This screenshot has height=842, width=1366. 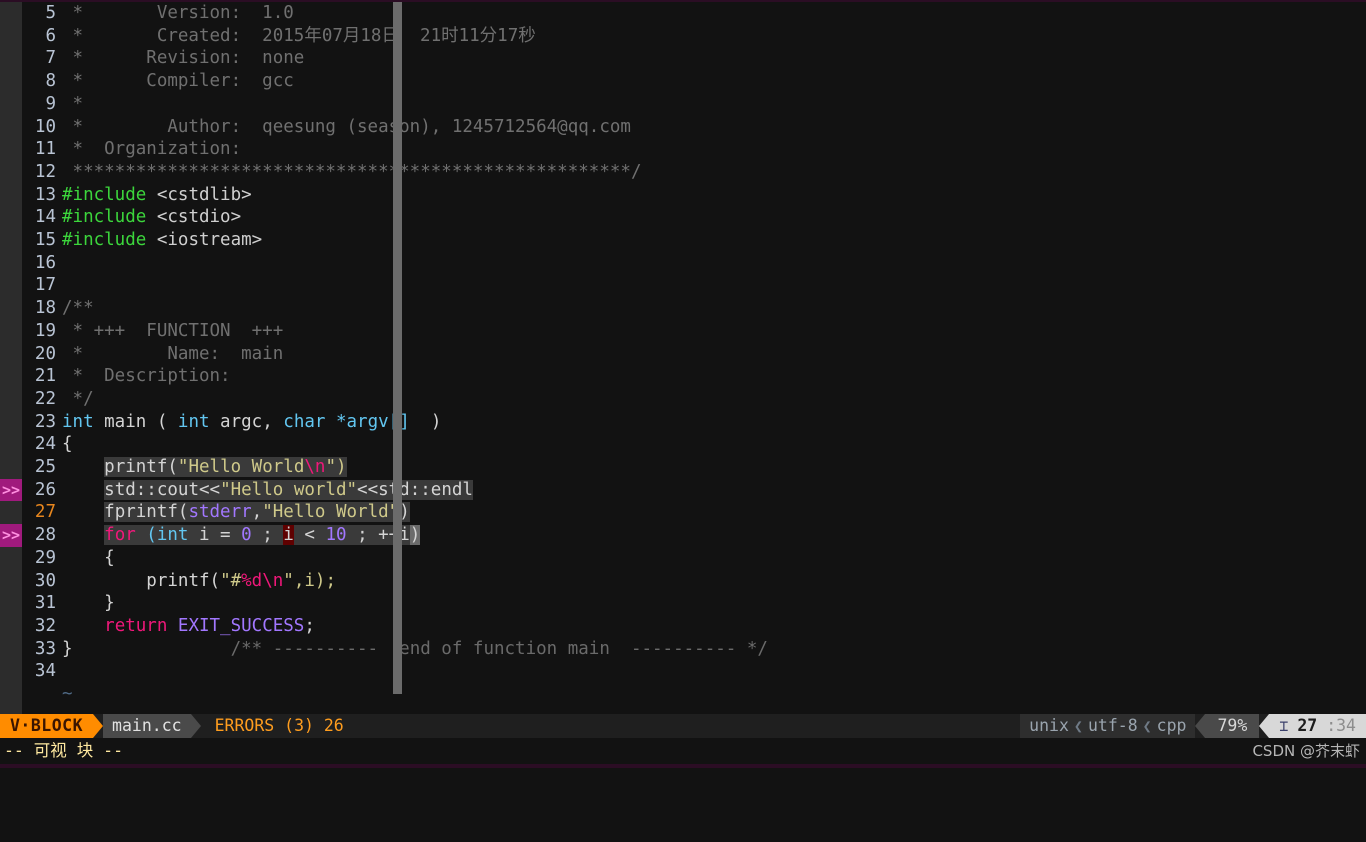 I want to click on code-line: 23 int main ( int argc, char *argv[] ), so click(x=683, y=422).